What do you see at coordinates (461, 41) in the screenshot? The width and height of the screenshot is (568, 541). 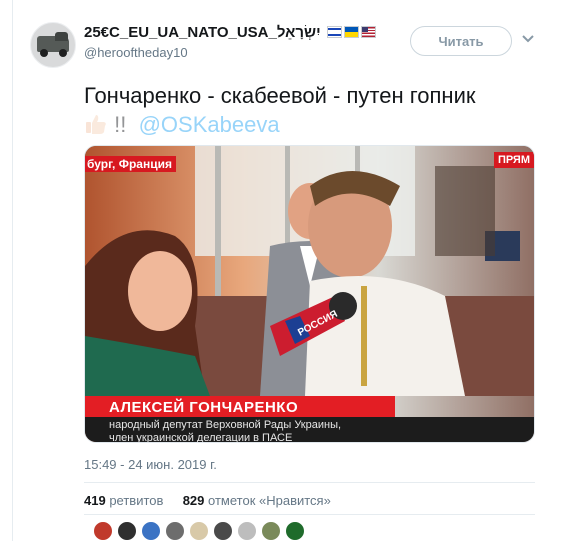 I see `follow-button: Читать` at bounding box center [461, 41].